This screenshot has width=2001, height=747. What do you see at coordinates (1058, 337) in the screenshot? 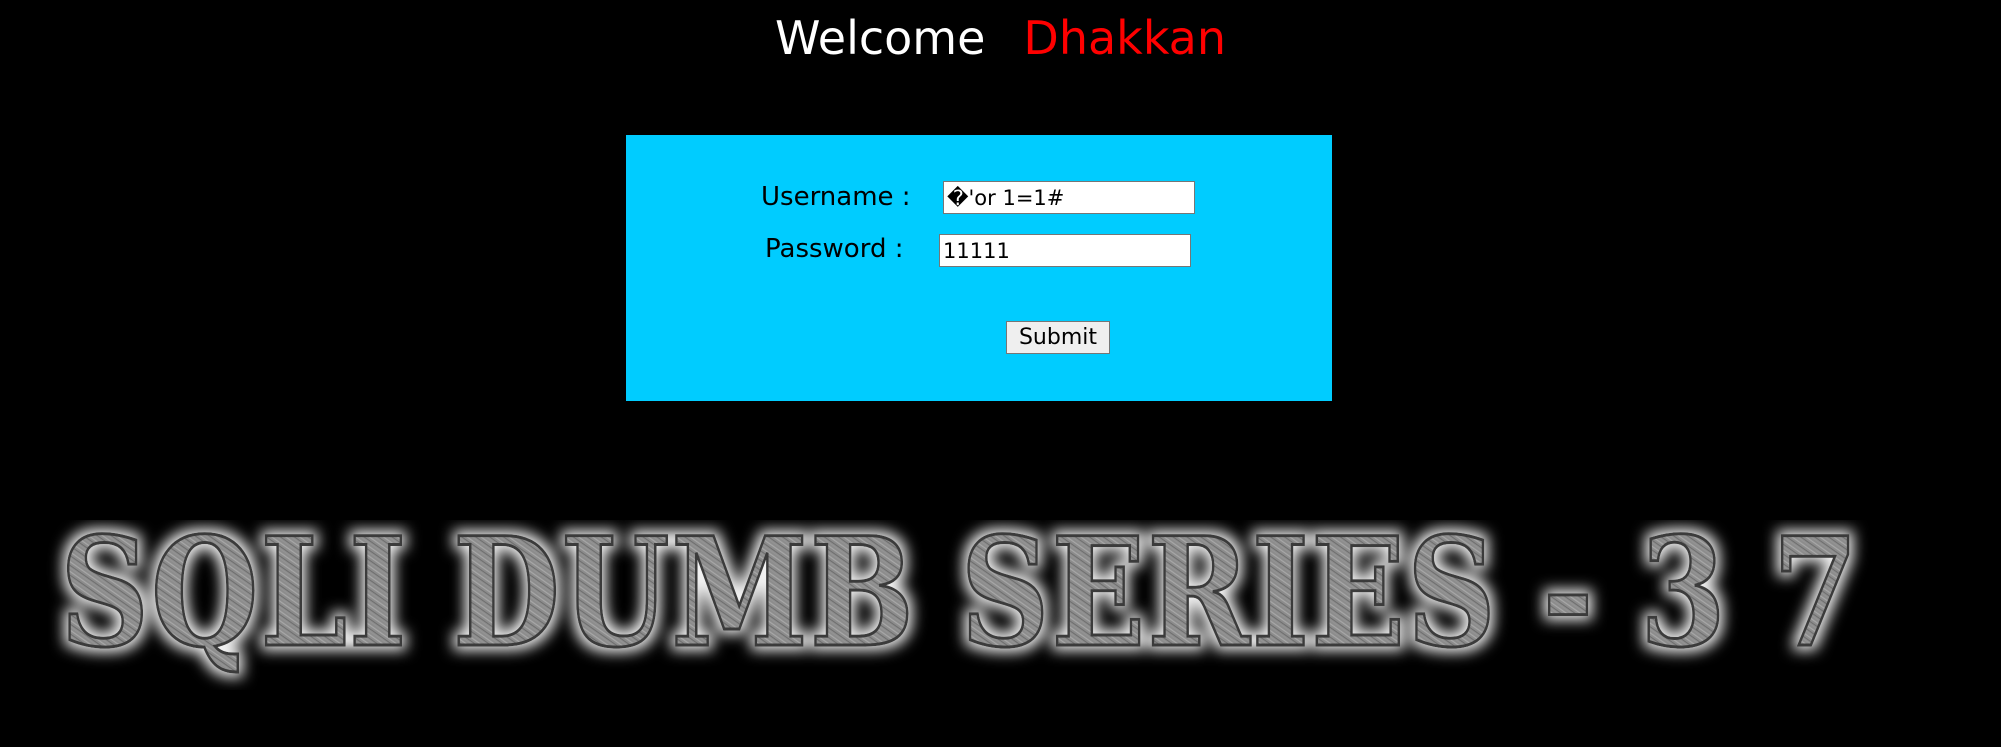
I see `submit-button: Submit` at bounding box center [1058, 337].